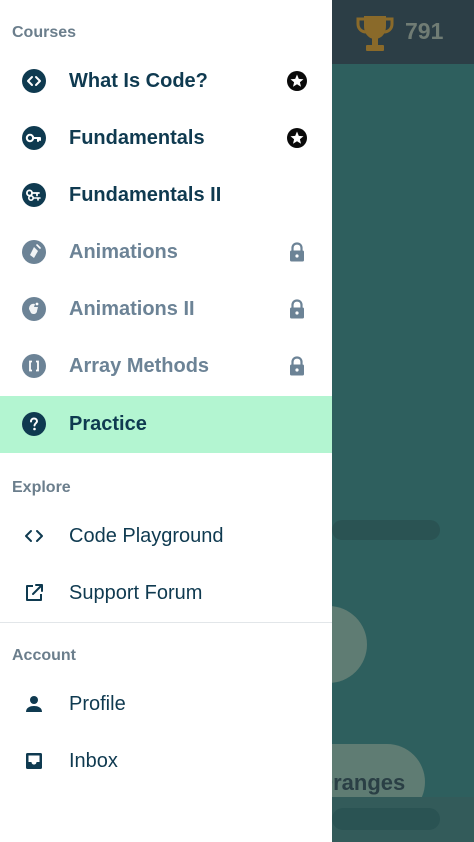 This screenshot has height=842, width=474. What do you see at coordinates (44, 655) in the screenshot?
I see `account-section-label: Account` at bounding box center [44, 655].